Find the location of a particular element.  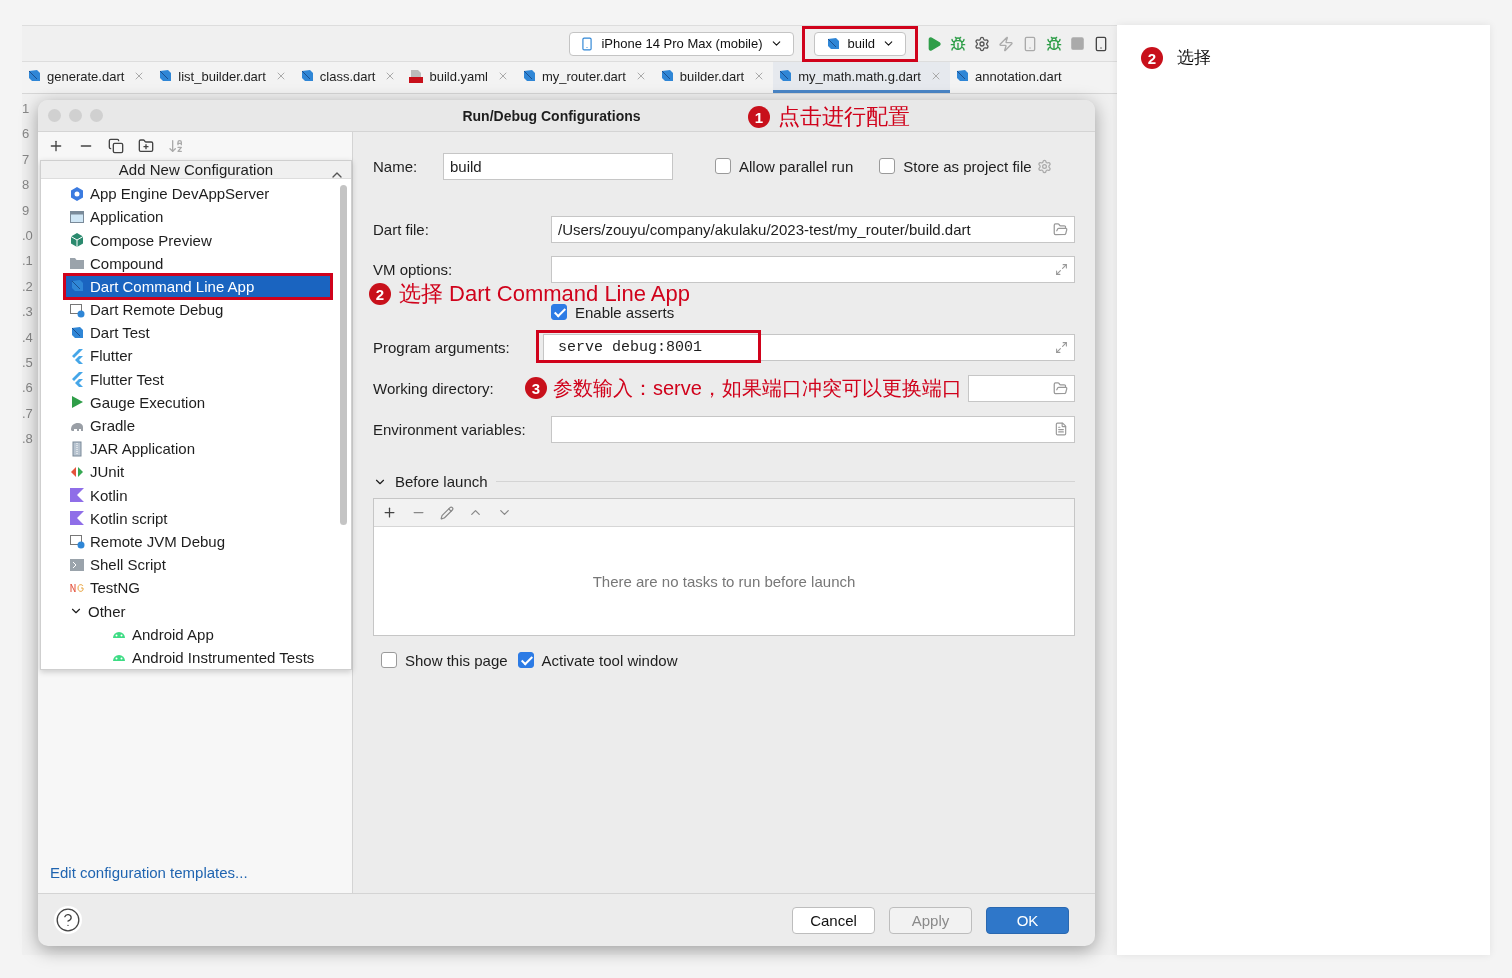

line-number: 8 is located at coordinates (26, 186).